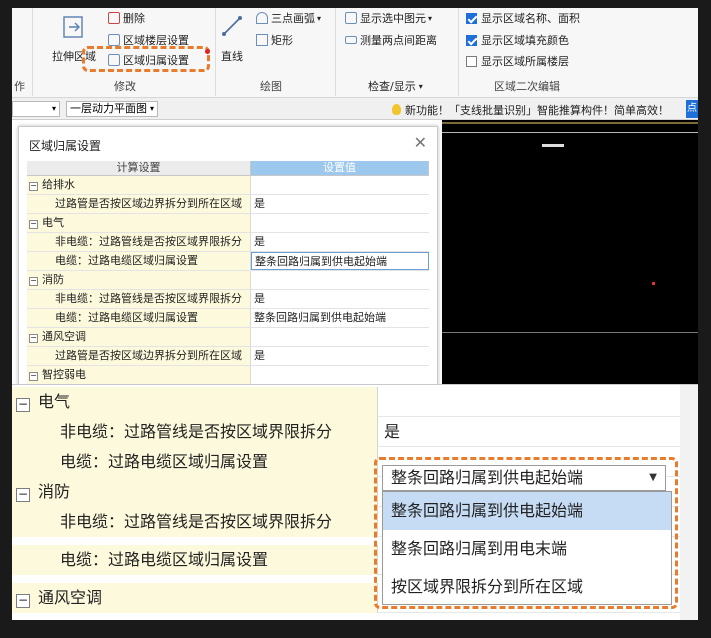  I want to click on measure-label: 测量两点间距离, so click(398, 40).